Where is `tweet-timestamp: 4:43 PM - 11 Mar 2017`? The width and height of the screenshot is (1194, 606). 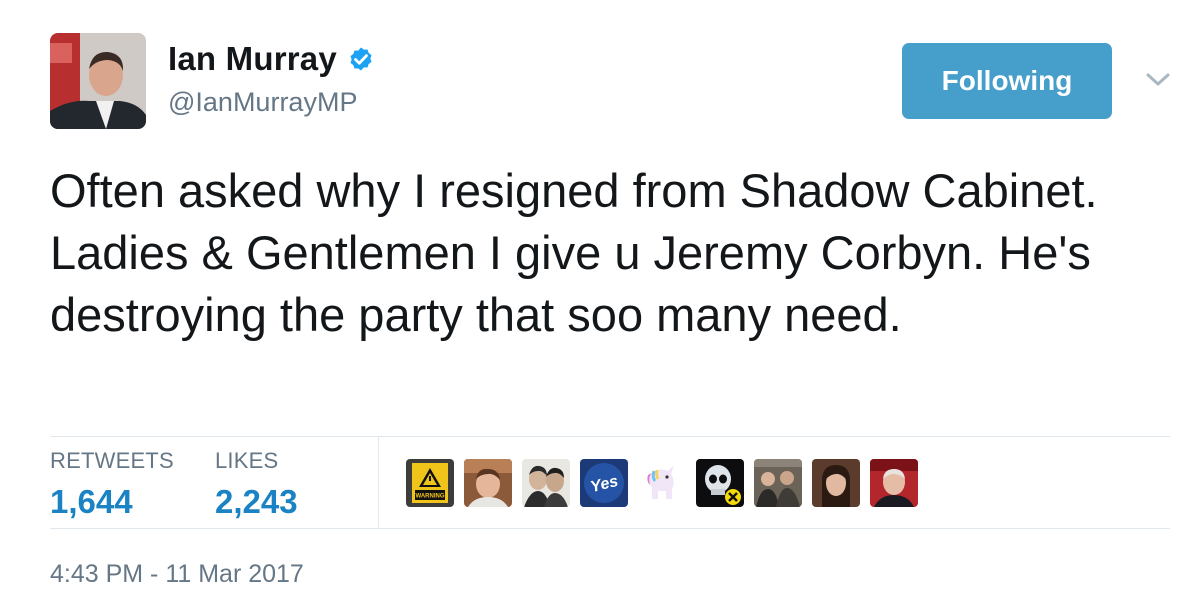 tweet-timestamp: 4:43 PM - 11 Mar 2017 is located at coordinates (177, 574).